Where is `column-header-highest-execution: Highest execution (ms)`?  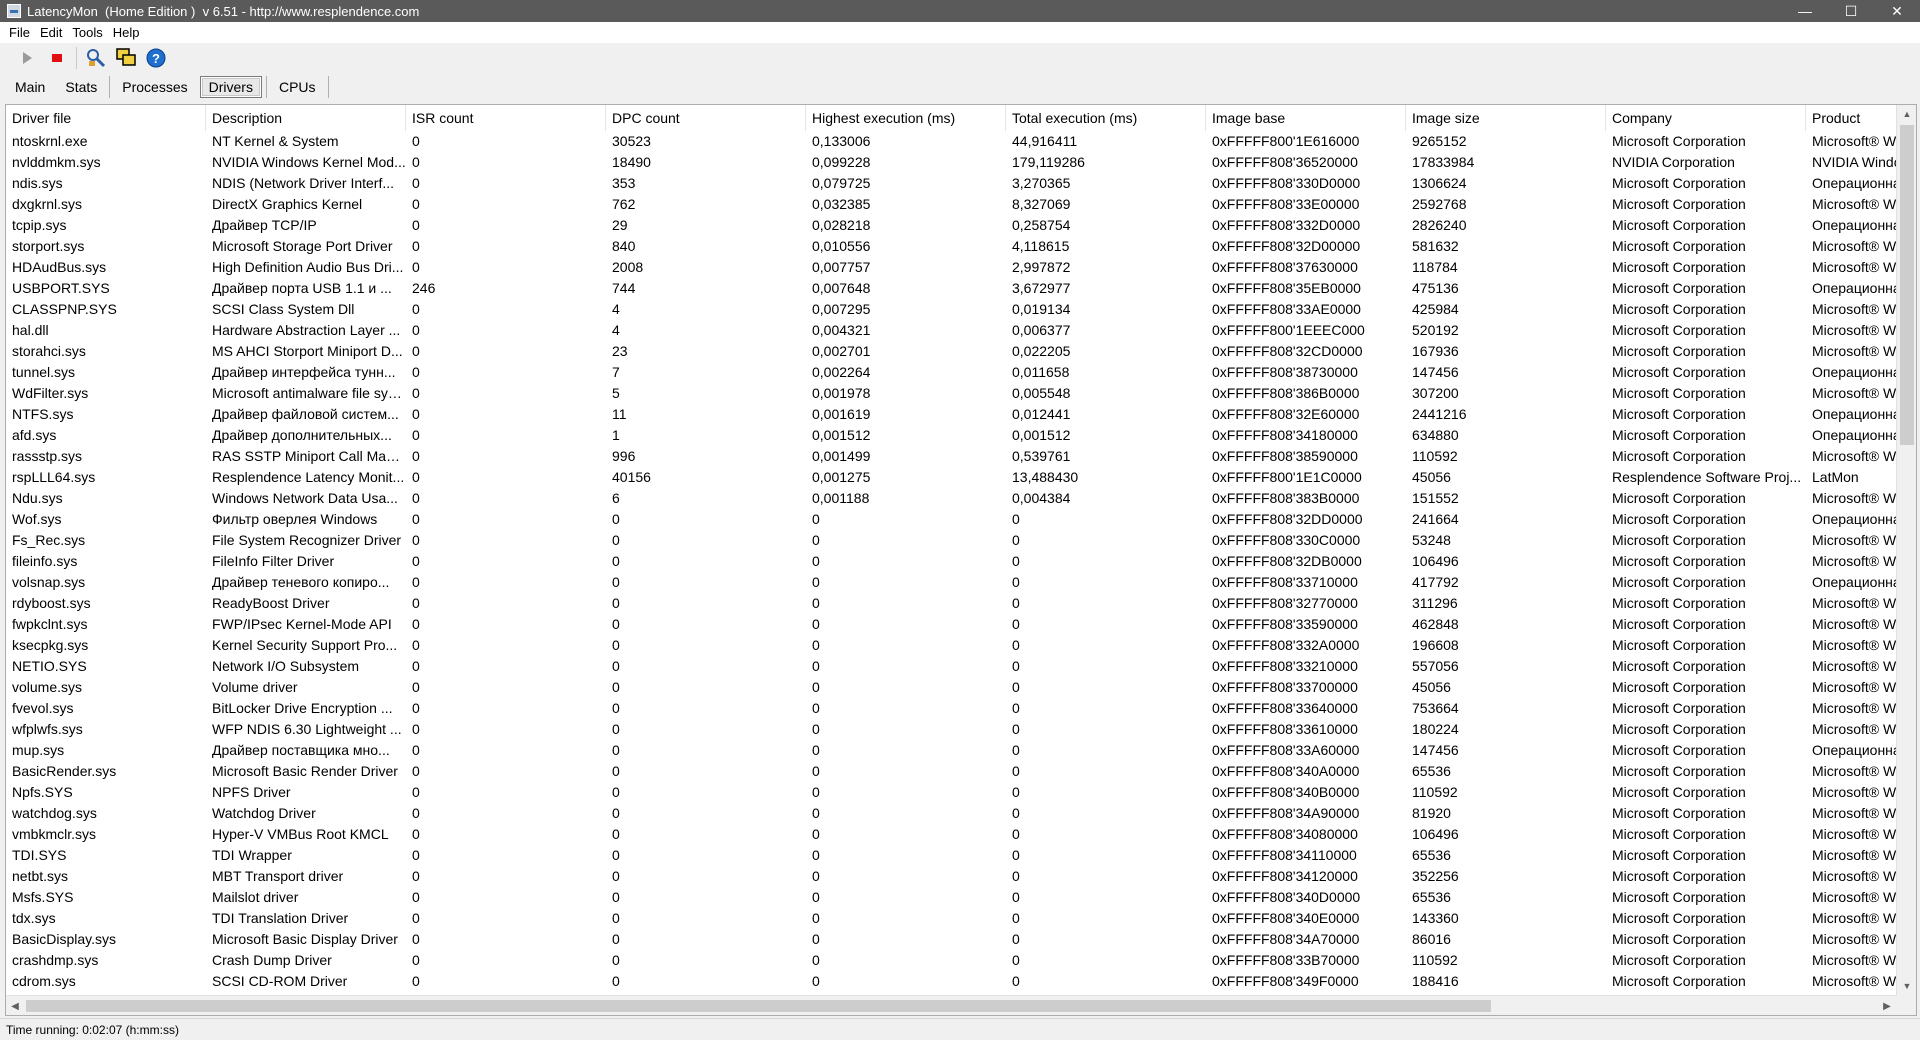 column-header-highest-execution: Highest execution (ms) is located at coordinates (906, 118).